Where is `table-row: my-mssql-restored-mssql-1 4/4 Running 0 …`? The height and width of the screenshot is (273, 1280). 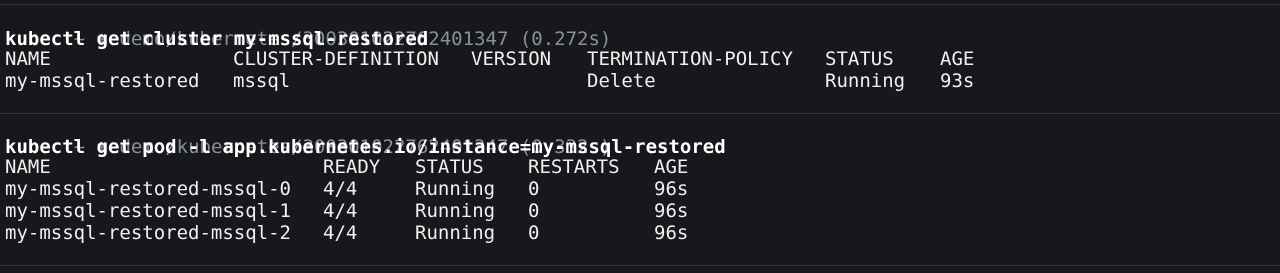
table-row: my-mssql-restored-mssql-1 4/4 Running 0 … is located at coordinates (640, 212).